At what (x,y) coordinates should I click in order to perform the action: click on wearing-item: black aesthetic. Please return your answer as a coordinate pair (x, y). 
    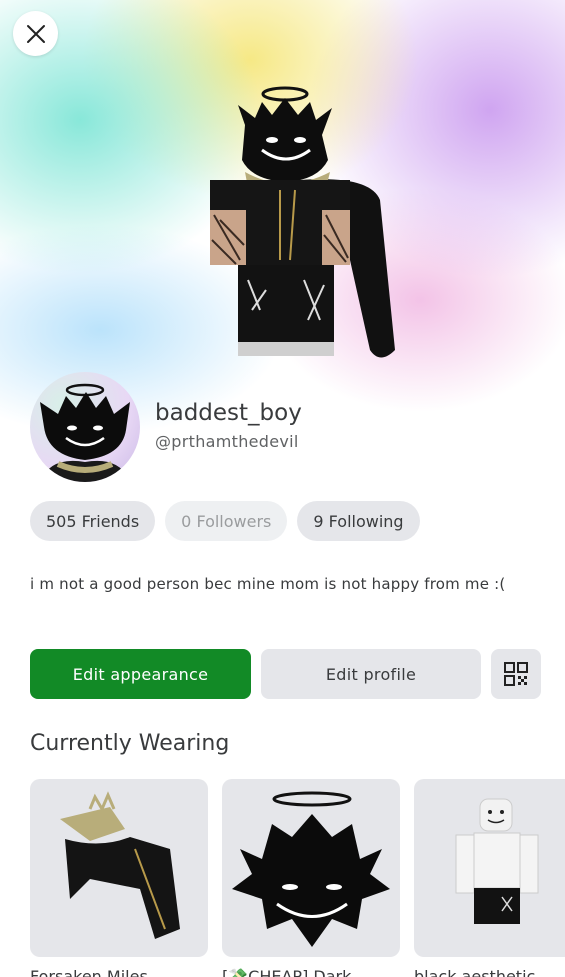
    Looking at the image, I should click on (489, 878).